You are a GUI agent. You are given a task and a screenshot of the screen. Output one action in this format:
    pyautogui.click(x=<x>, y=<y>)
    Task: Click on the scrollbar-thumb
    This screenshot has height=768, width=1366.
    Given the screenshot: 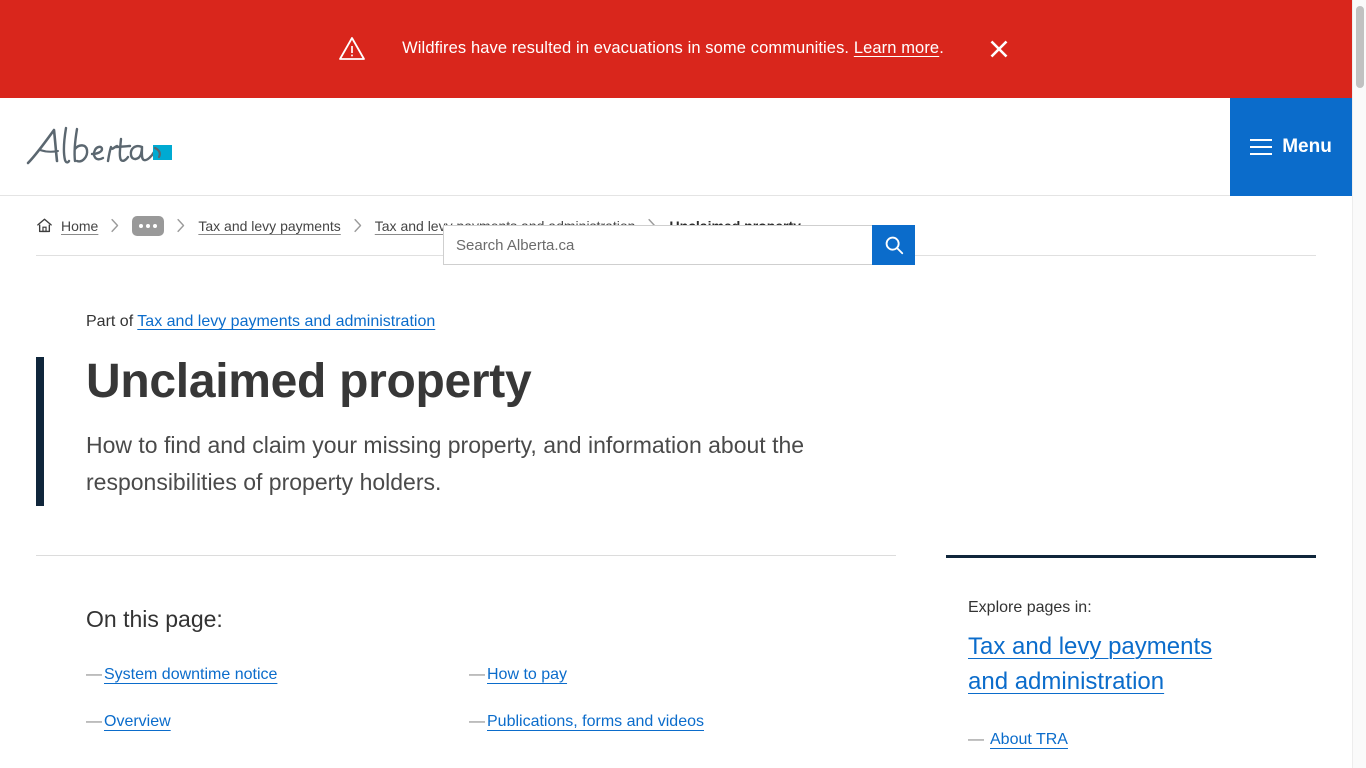 What is the action you would take?
    pyautogui.click(x=1360, y=47)
    